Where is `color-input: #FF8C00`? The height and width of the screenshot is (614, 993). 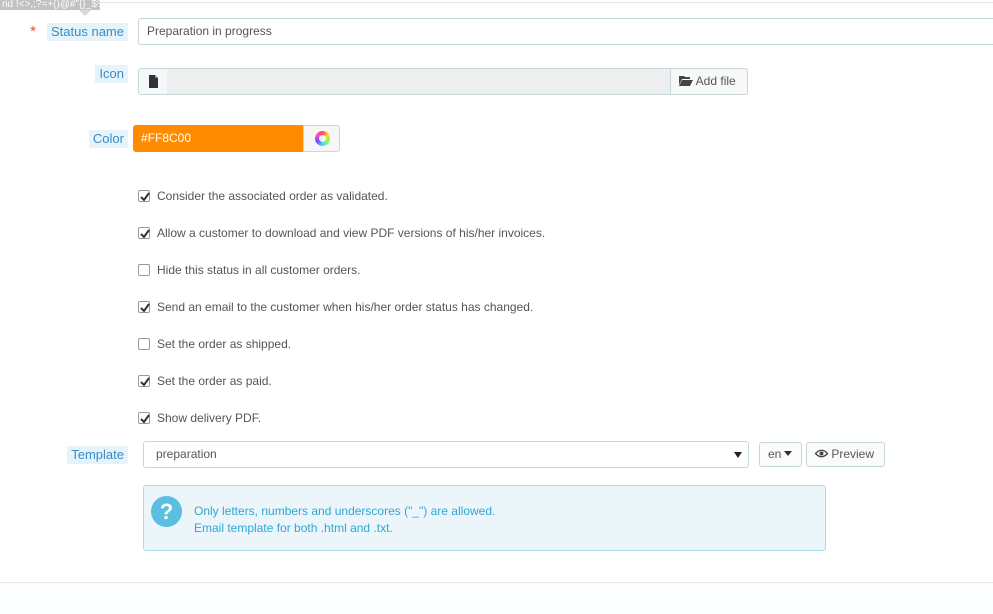
color-input: #FF8C00 is located at coordinates (218, 138).